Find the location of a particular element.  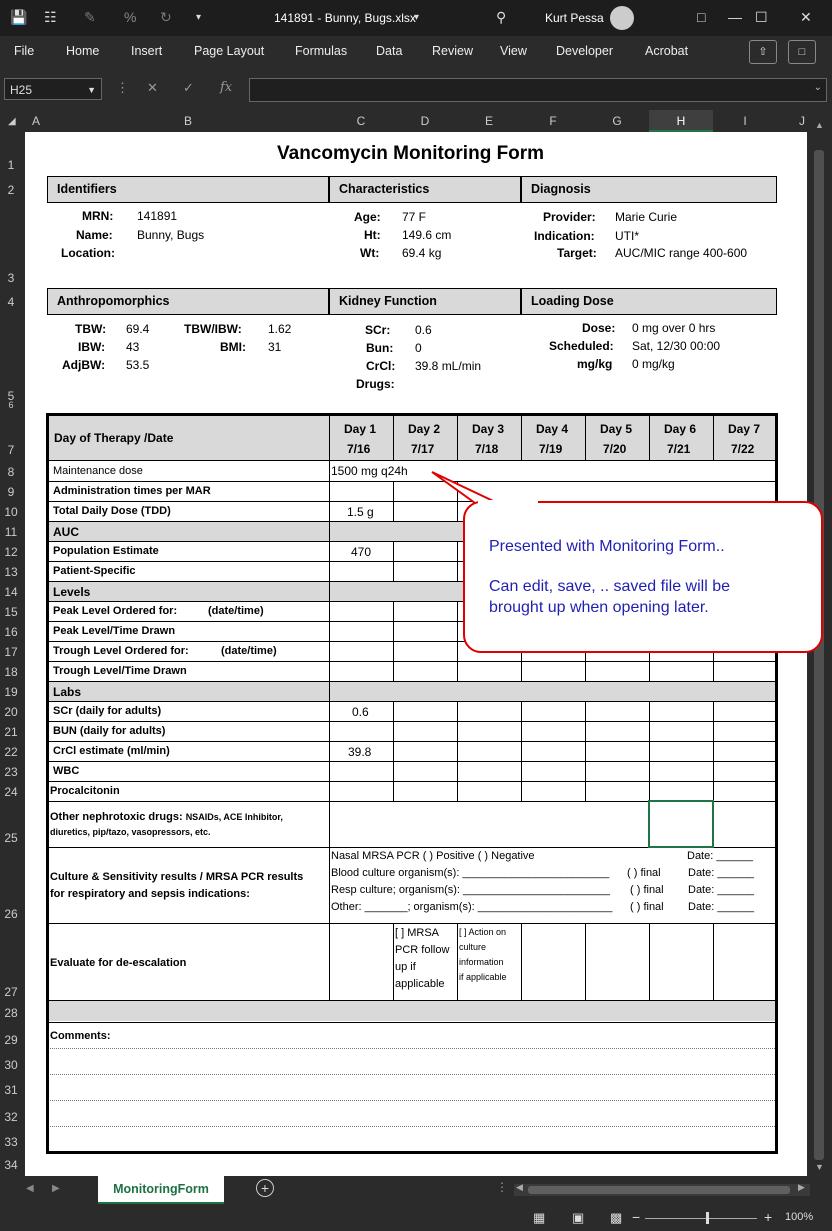

row-header: 15 is located at coordinates (11, 612).